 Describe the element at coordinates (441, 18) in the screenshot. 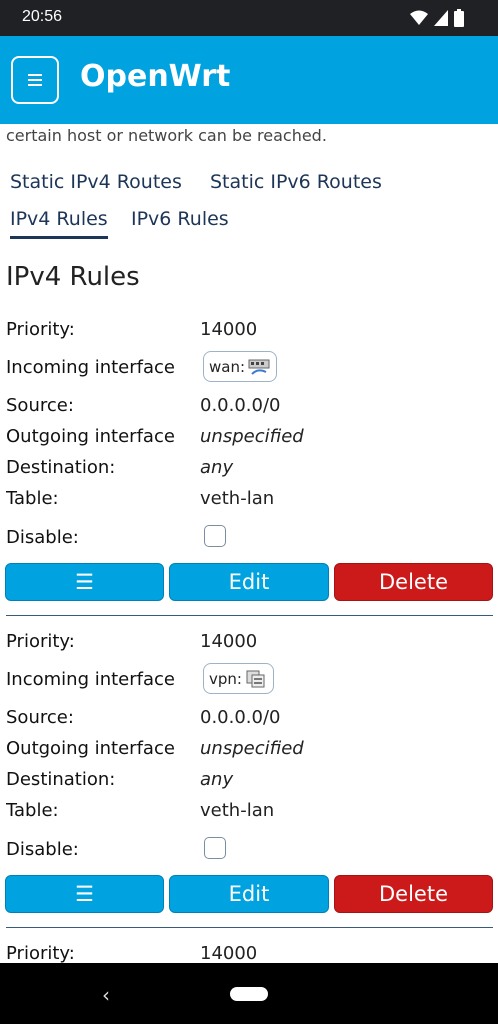

I see `signal-icon` at that location.